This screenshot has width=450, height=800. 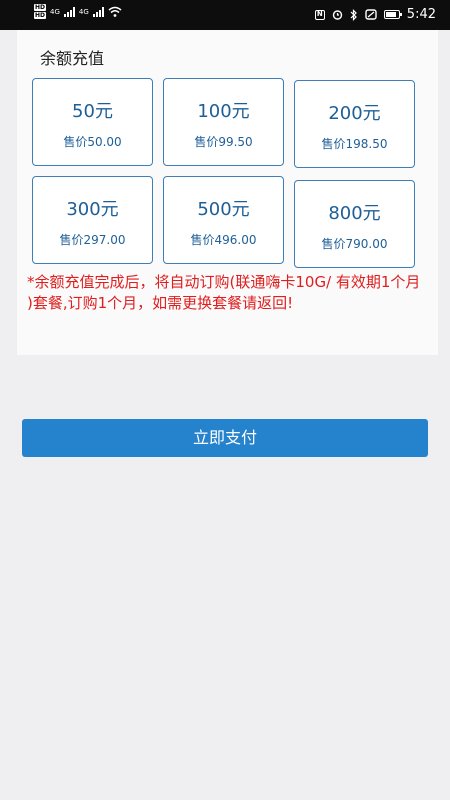 I want to click on wifi-icon, so click(x=115, y=11).